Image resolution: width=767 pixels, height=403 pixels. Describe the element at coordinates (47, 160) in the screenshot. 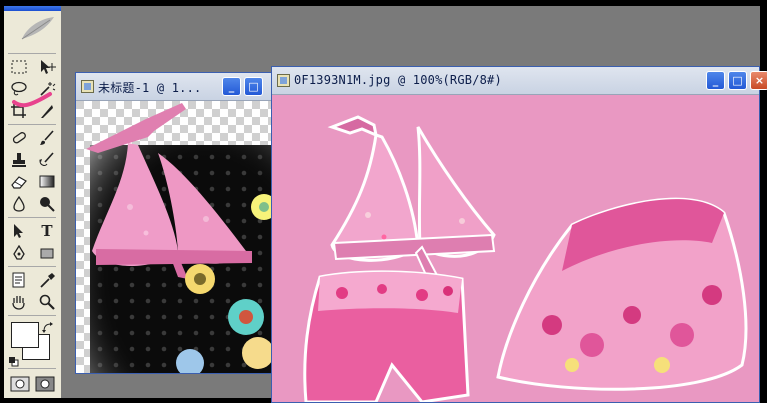

I see `history-brush-icon` at that location.